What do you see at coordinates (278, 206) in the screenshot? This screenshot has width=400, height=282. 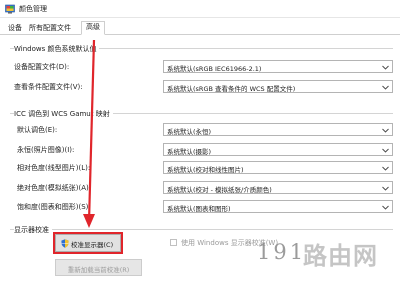 I see `saturation-select: 系统默认(图表和图形)` at bounding box center [278, 206].